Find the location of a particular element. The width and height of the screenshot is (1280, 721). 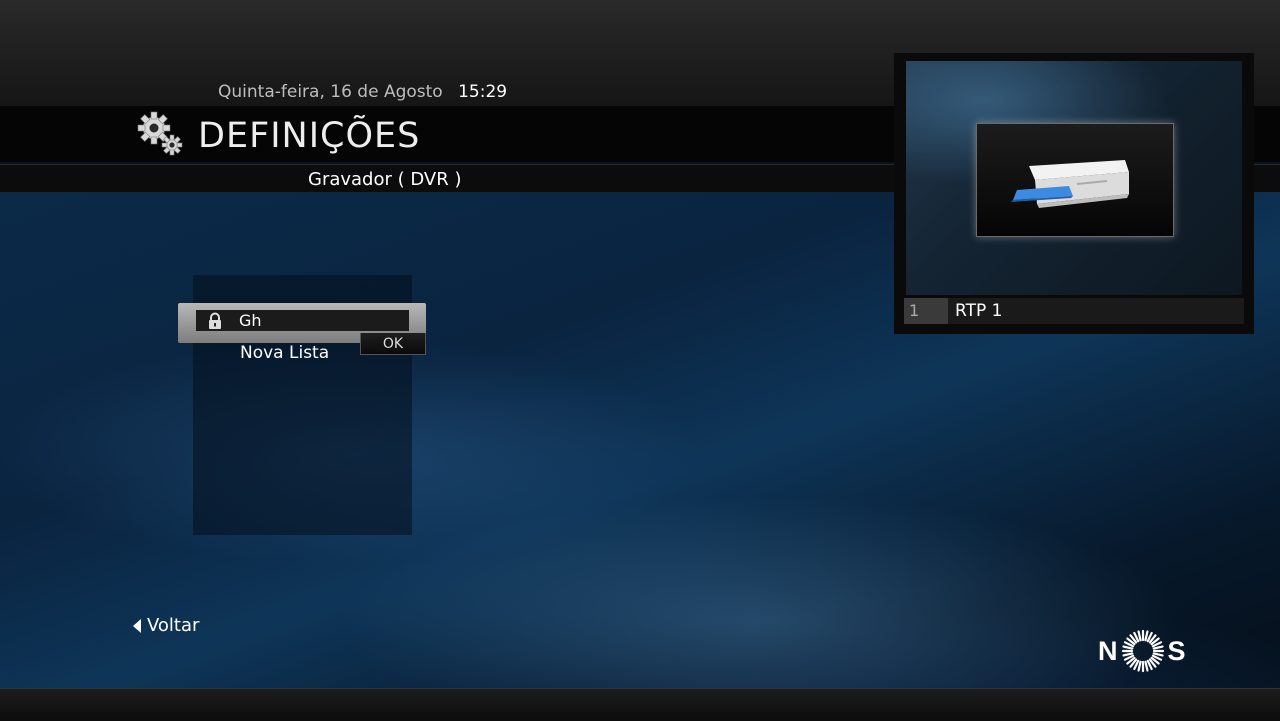

channel-name: RTP 1 is located at coordinates (979, 311).